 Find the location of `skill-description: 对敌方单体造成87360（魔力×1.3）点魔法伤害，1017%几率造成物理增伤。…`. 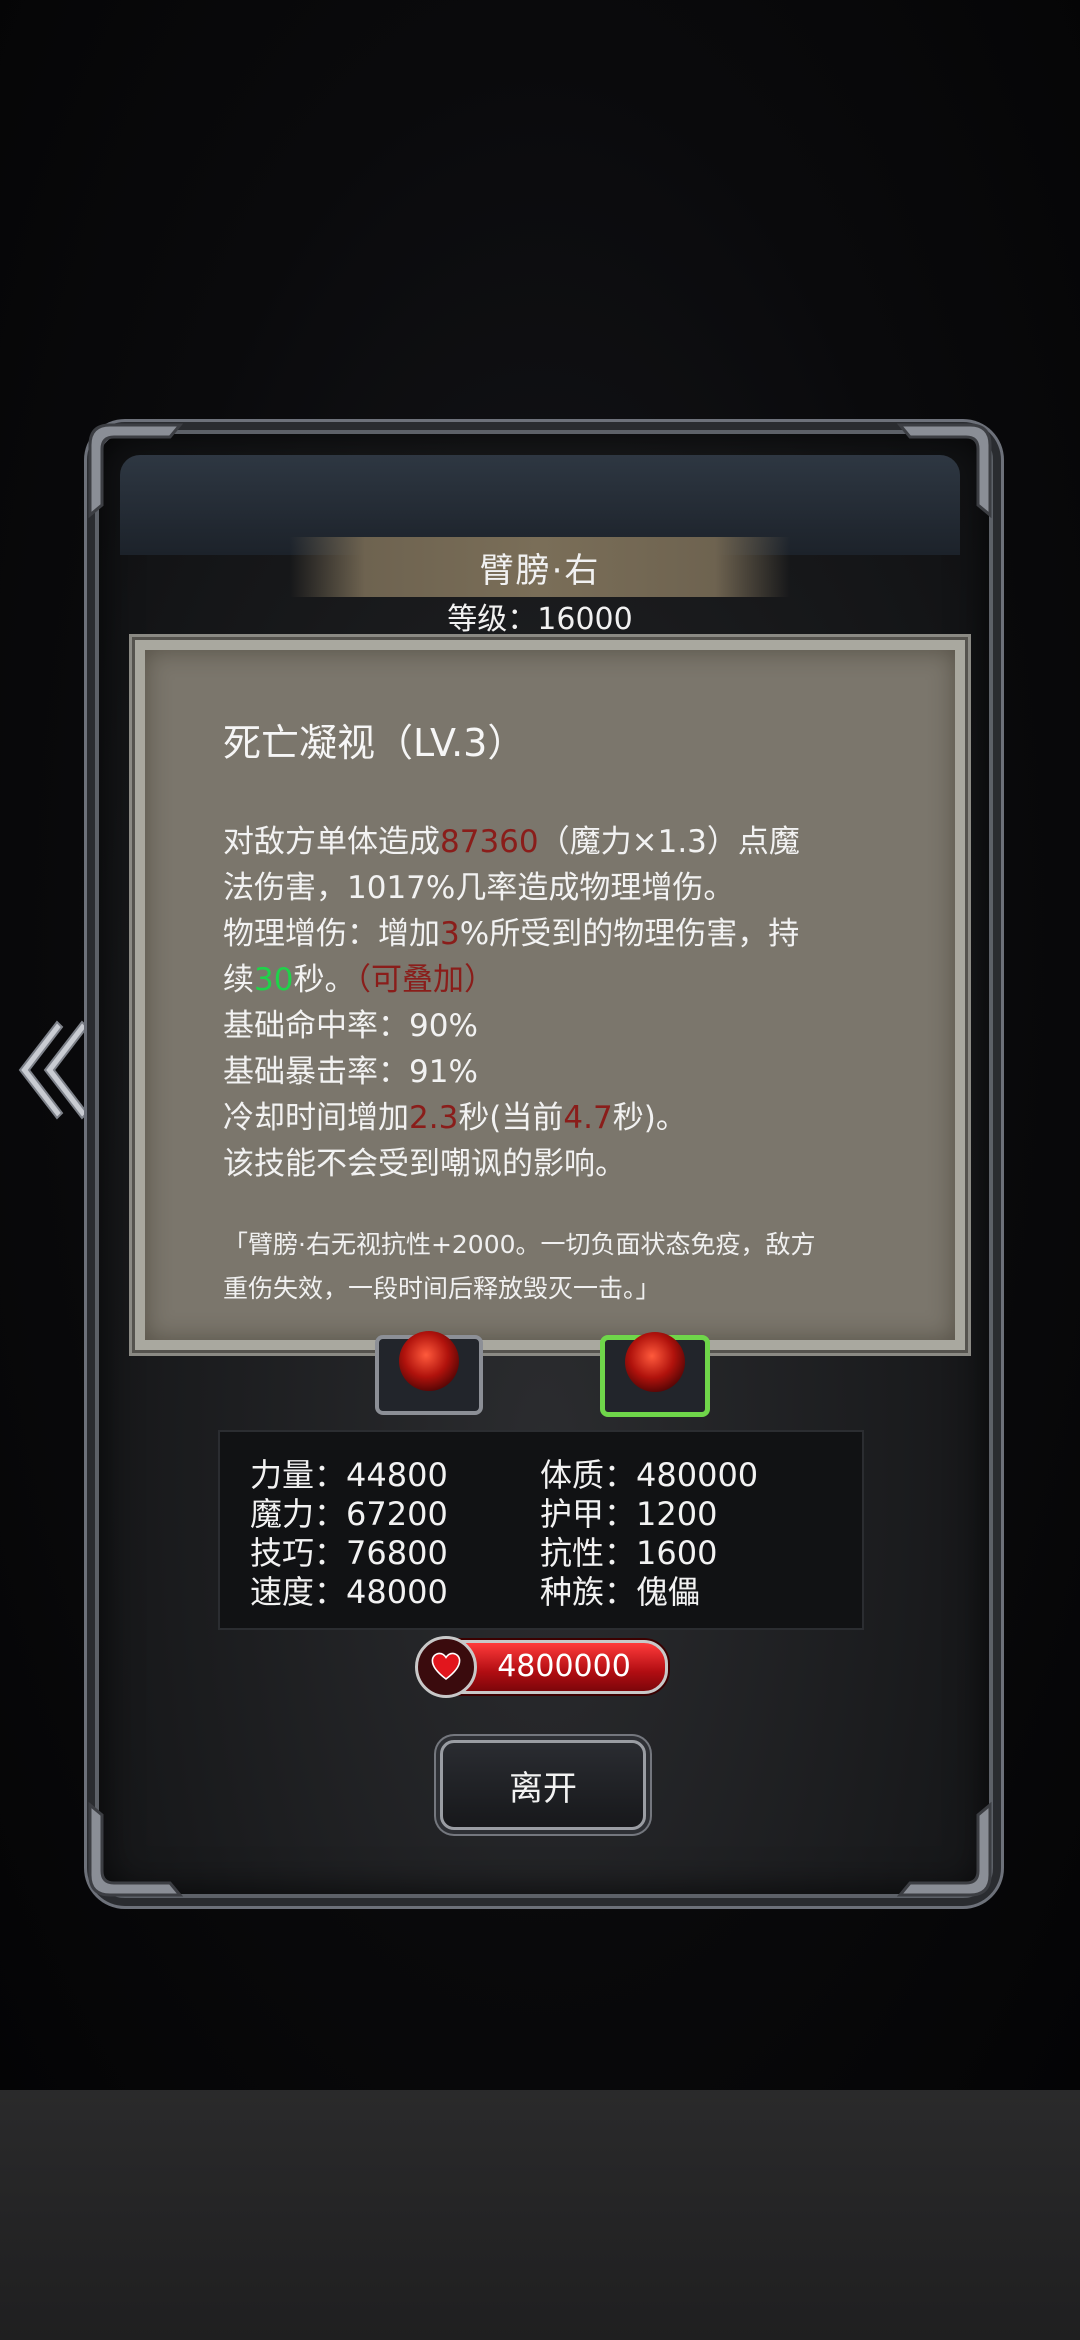

skill-description: 对敌方单体造成87360（魔力×1.3）点魔法伤害，1017%几率造成物理增伤。… is located at coordinates (563, 1003).